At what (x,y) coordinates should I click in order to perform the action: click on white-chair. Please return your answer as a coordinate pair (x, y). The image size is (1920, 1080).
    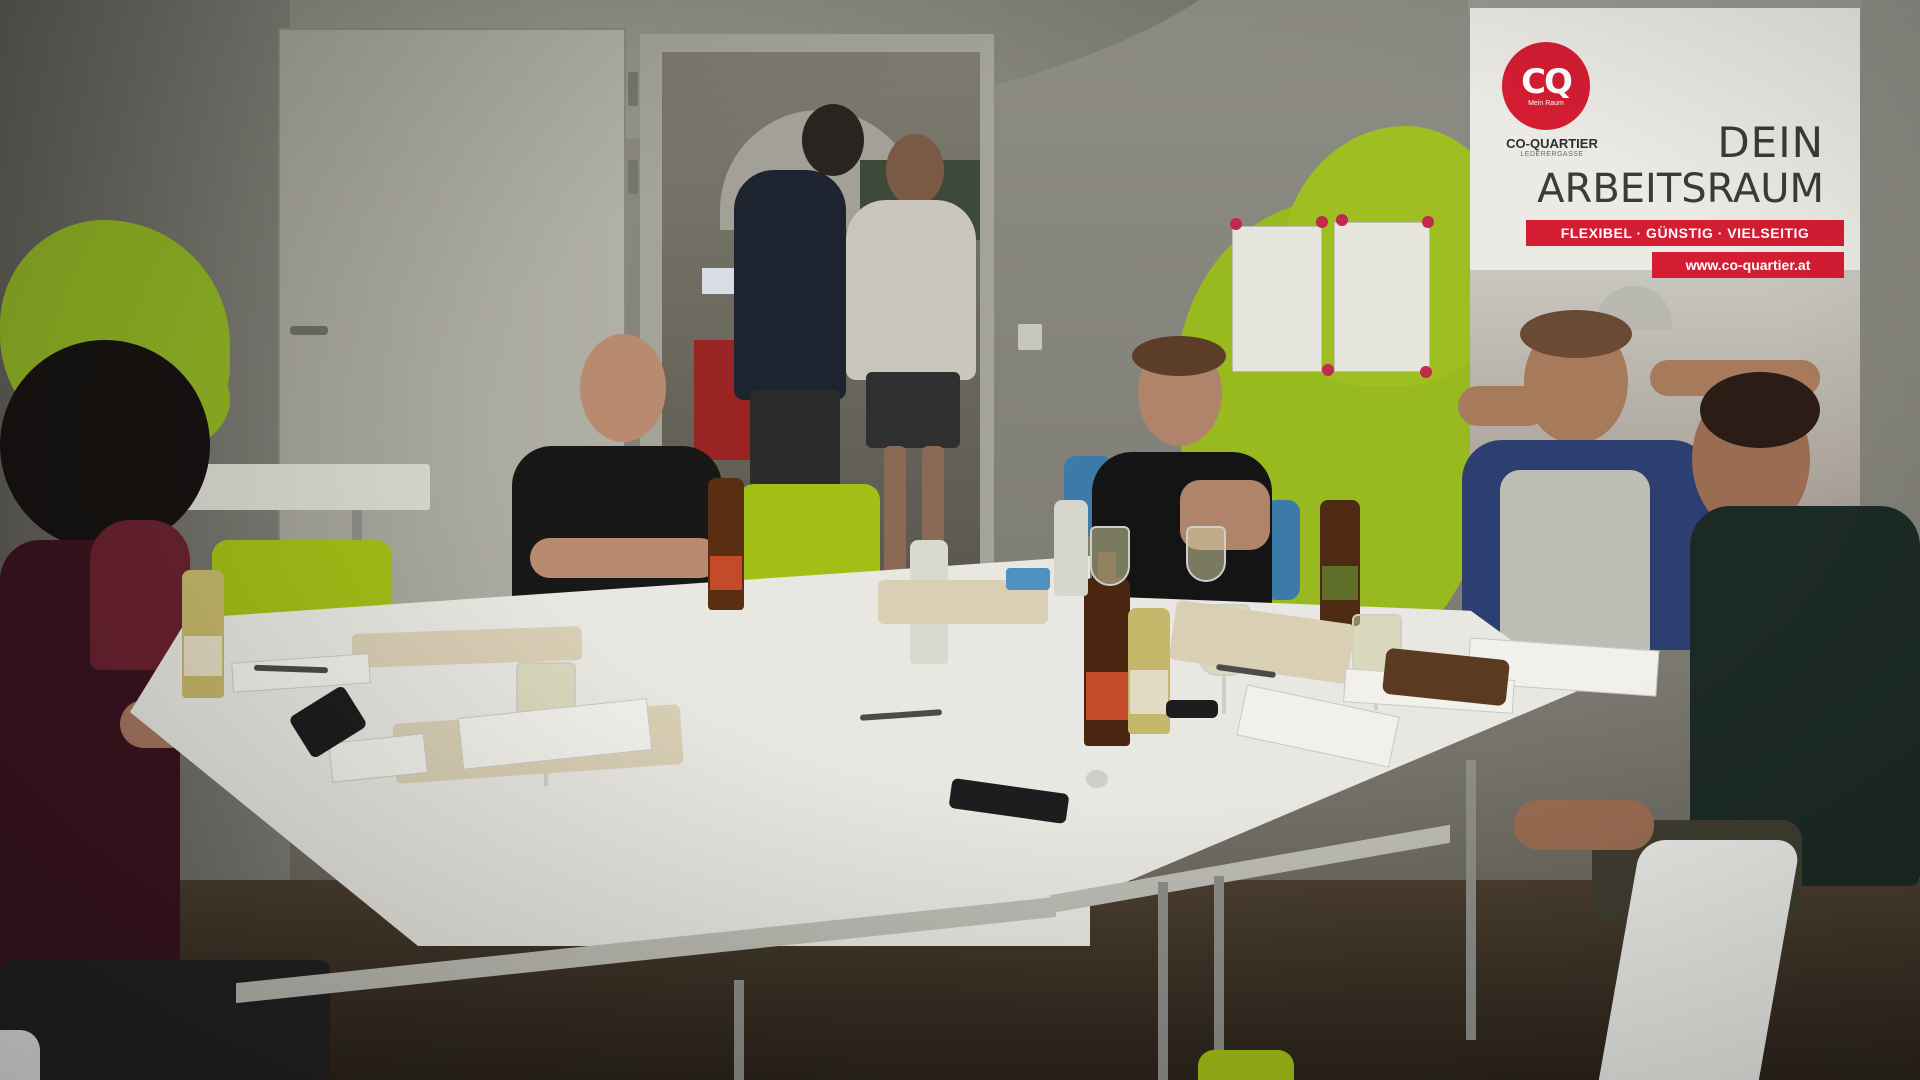
    Looking at the image, I should click on (20, 1055).